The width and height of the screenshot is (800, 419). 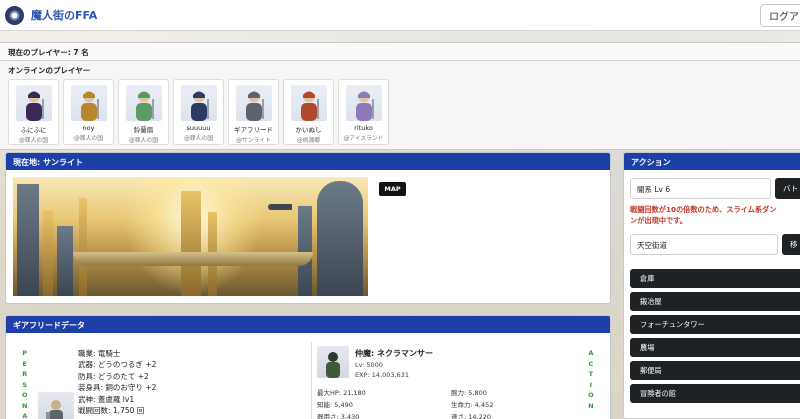 What do you see at coordinates (308, 141) in the screenshot?
I see `player-nation: @桃源郷` at bounding box center [308, 141].